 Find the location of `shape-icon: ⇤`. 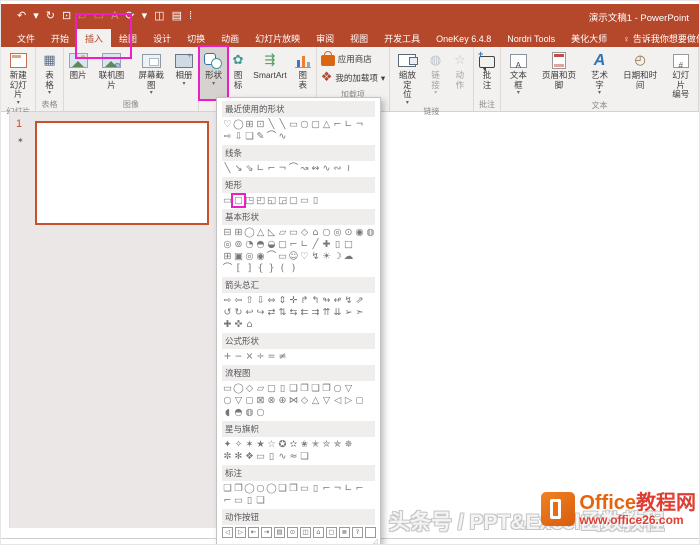

shape-icon: ⇤ is located at coordinates (253, 532).